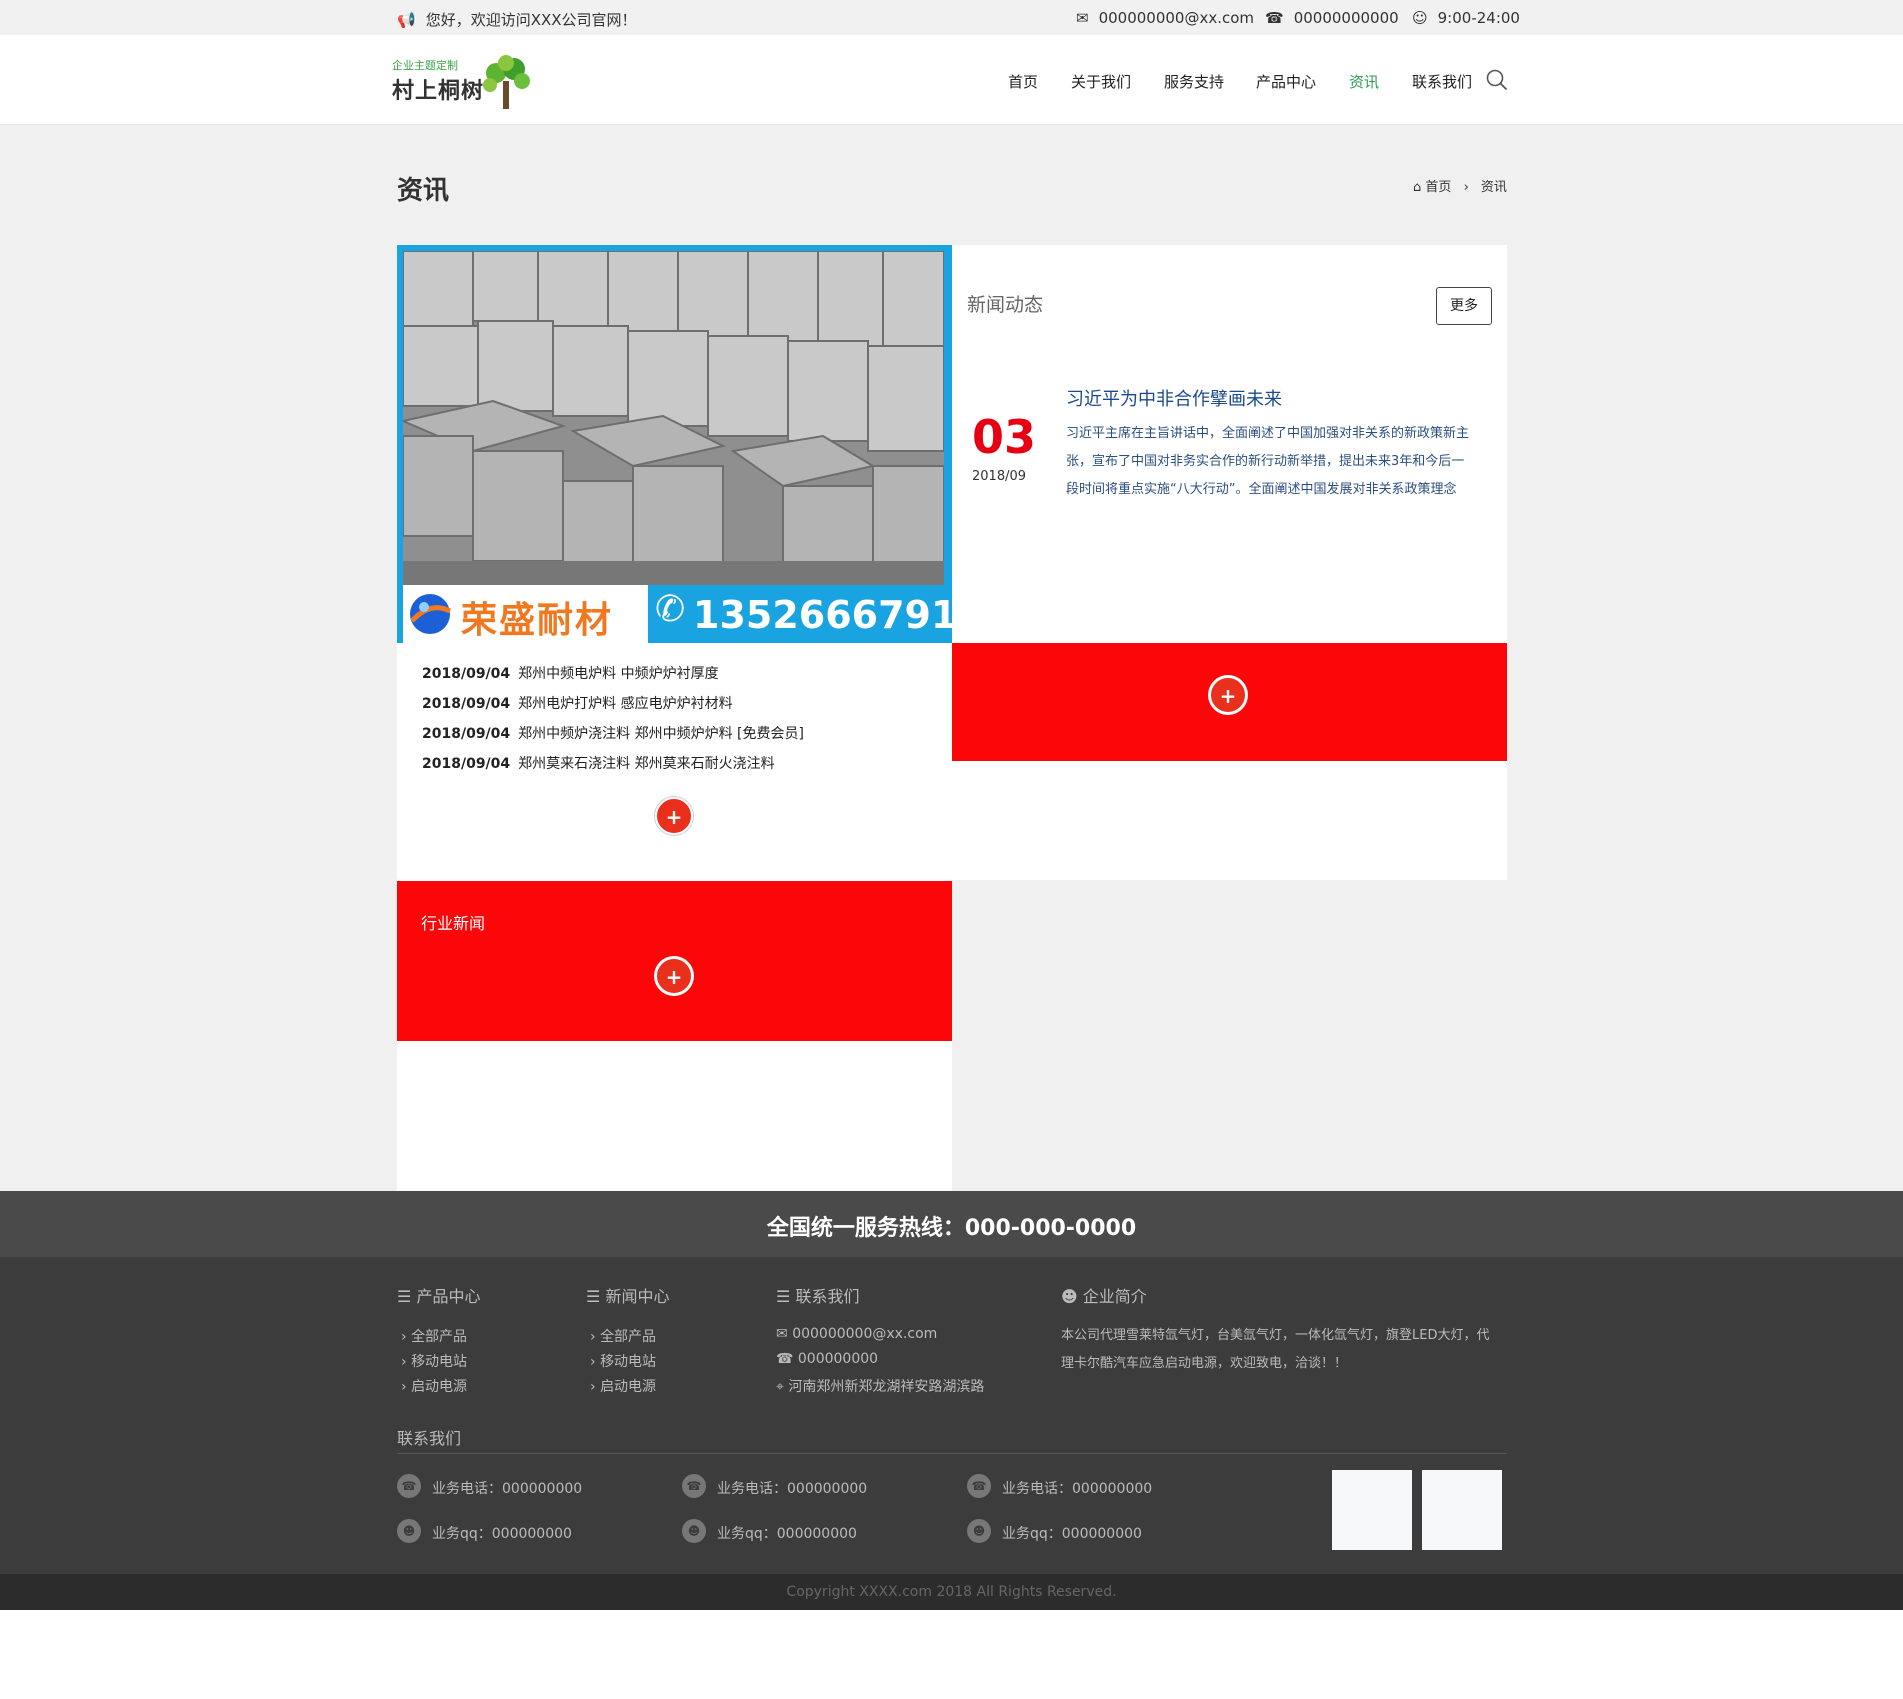  Describe the element at coordinates (1286, 81) in the screenshot. I see `nav-products: 产品中心` at that location.